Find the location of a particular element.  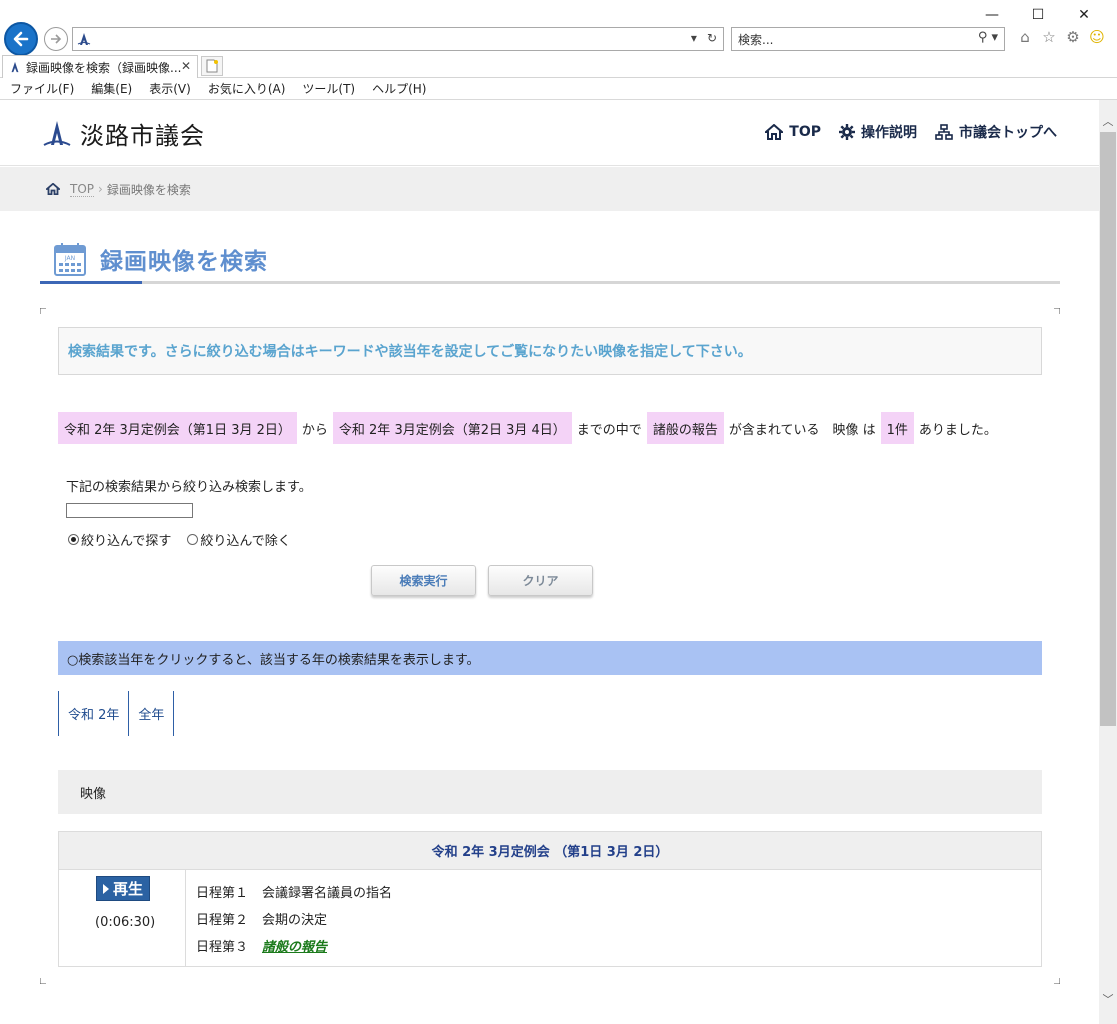

year-tab-all: 全年 is located at coordinates (152, 713).